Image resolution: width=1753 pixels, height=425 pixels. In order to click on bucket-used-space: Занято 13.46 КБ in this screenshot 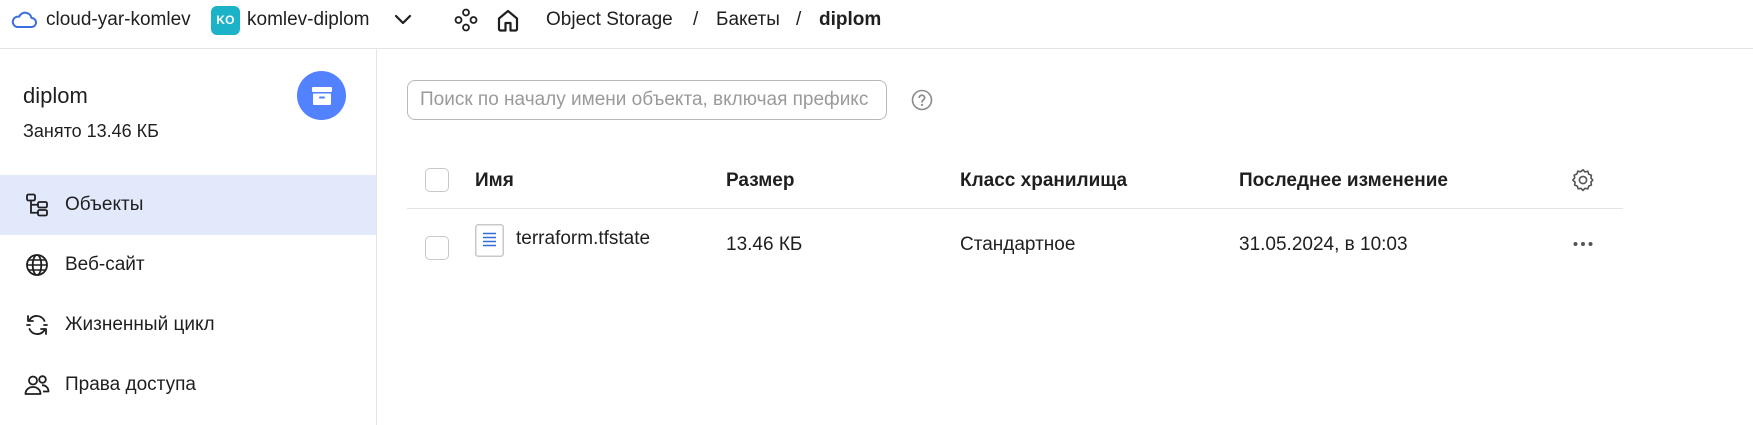, I will do `click(91, 131)`.